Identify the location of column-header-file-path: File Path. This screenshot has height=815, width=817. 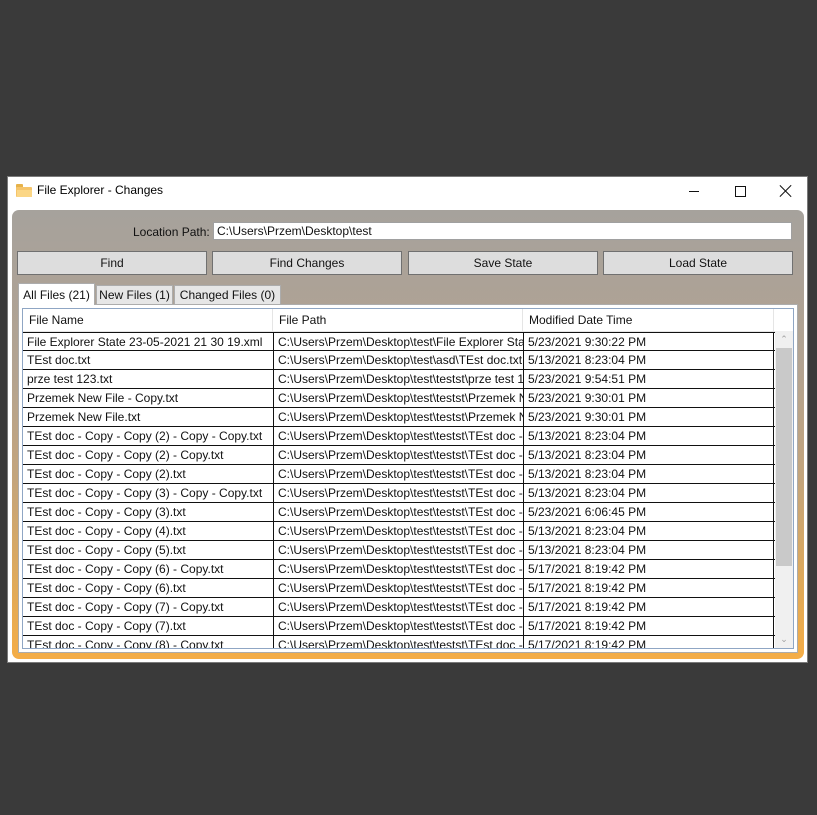
(398, 320).